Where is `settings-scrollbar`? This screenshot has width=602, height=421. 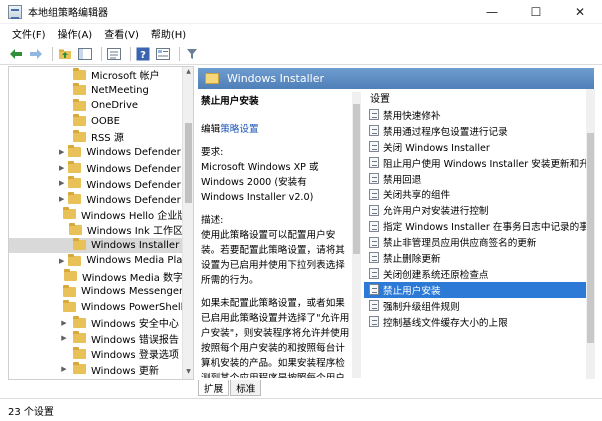 settings-scrollbar is located at coordinates (590, 234).